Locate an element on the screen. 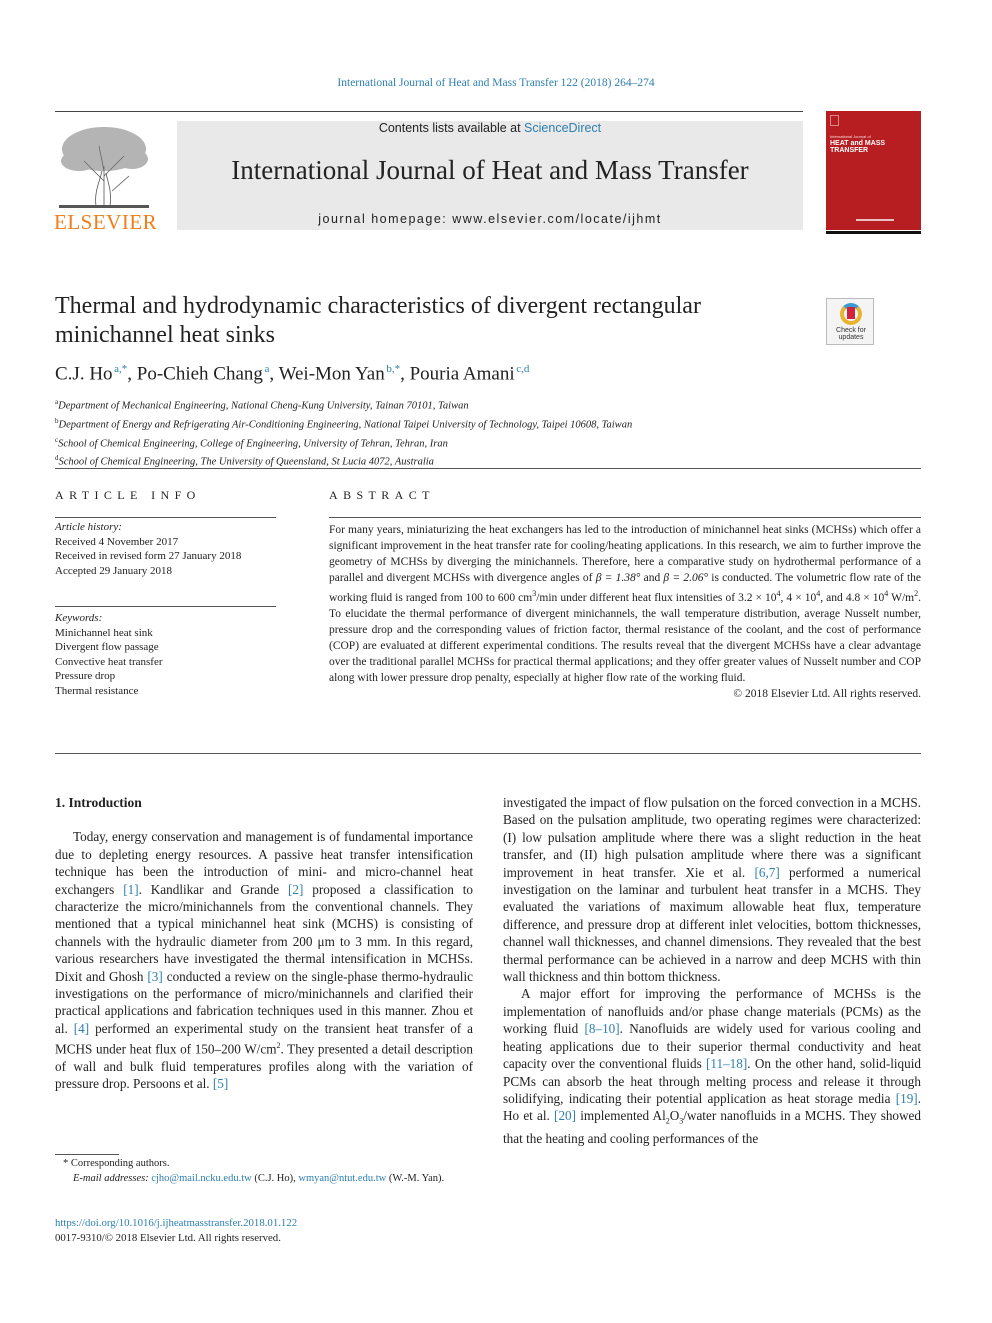  body-divider is located at coordinates (488, 753).